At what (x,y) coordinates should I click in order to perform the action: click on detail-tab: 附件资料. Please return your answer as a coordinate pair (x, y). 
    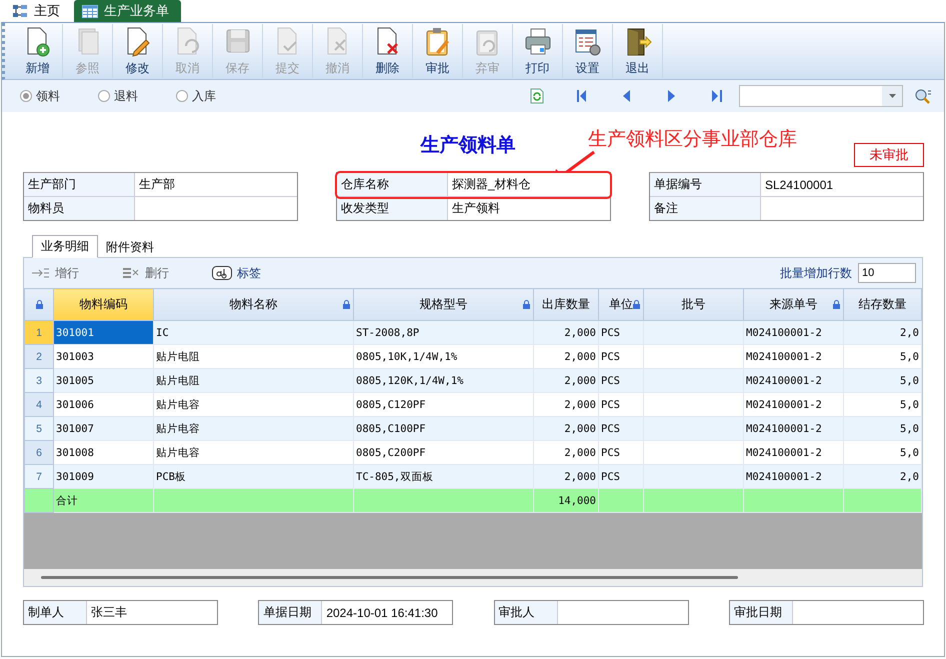
    Looking at the image, I should click on (130, 247).